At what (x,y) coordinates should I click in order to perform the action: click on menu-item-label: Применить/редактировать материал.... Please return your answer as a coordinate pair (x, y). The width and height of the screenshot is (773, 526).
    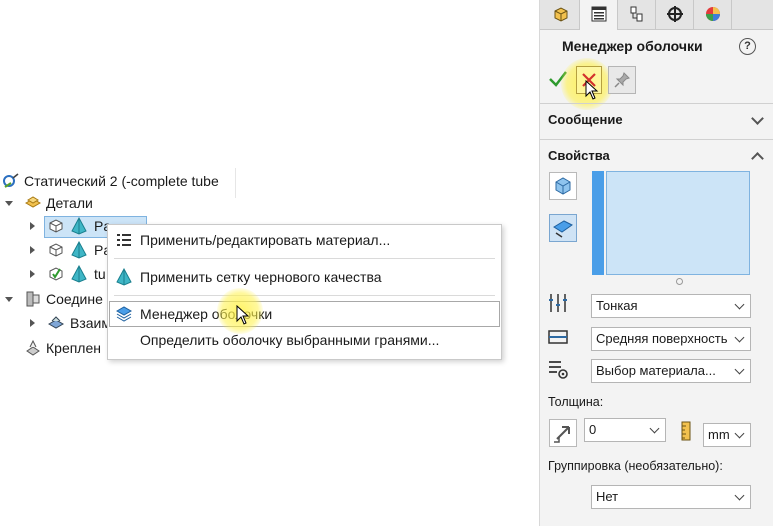
    Looking at the image, I should click on (265, 240).